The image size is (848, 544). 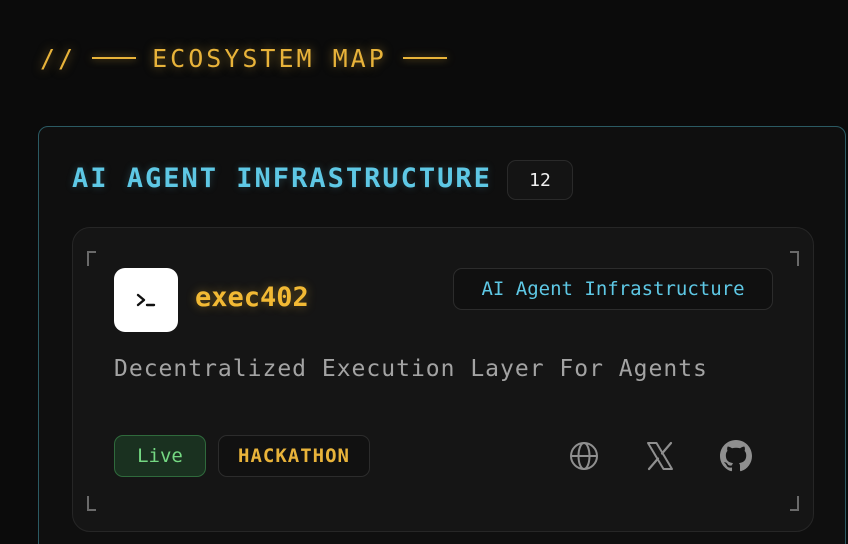 I want to click on globe-icon, so click(x=584, y=456).